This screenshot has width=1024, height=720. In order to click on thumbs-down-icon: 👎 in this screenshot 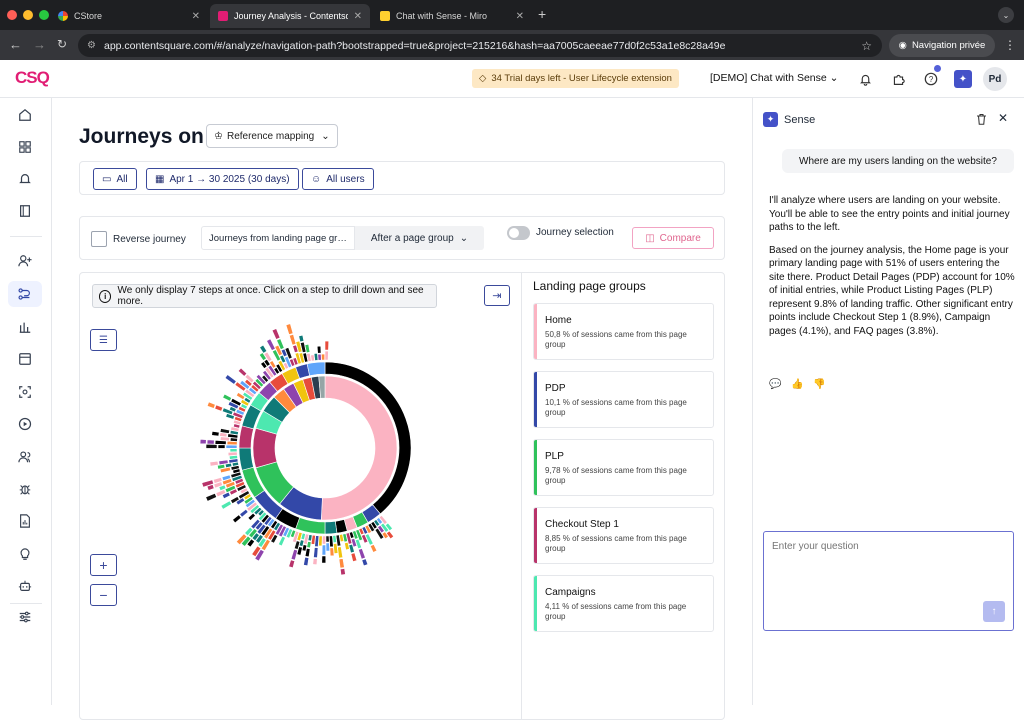, I will do `click(819, 384)`.